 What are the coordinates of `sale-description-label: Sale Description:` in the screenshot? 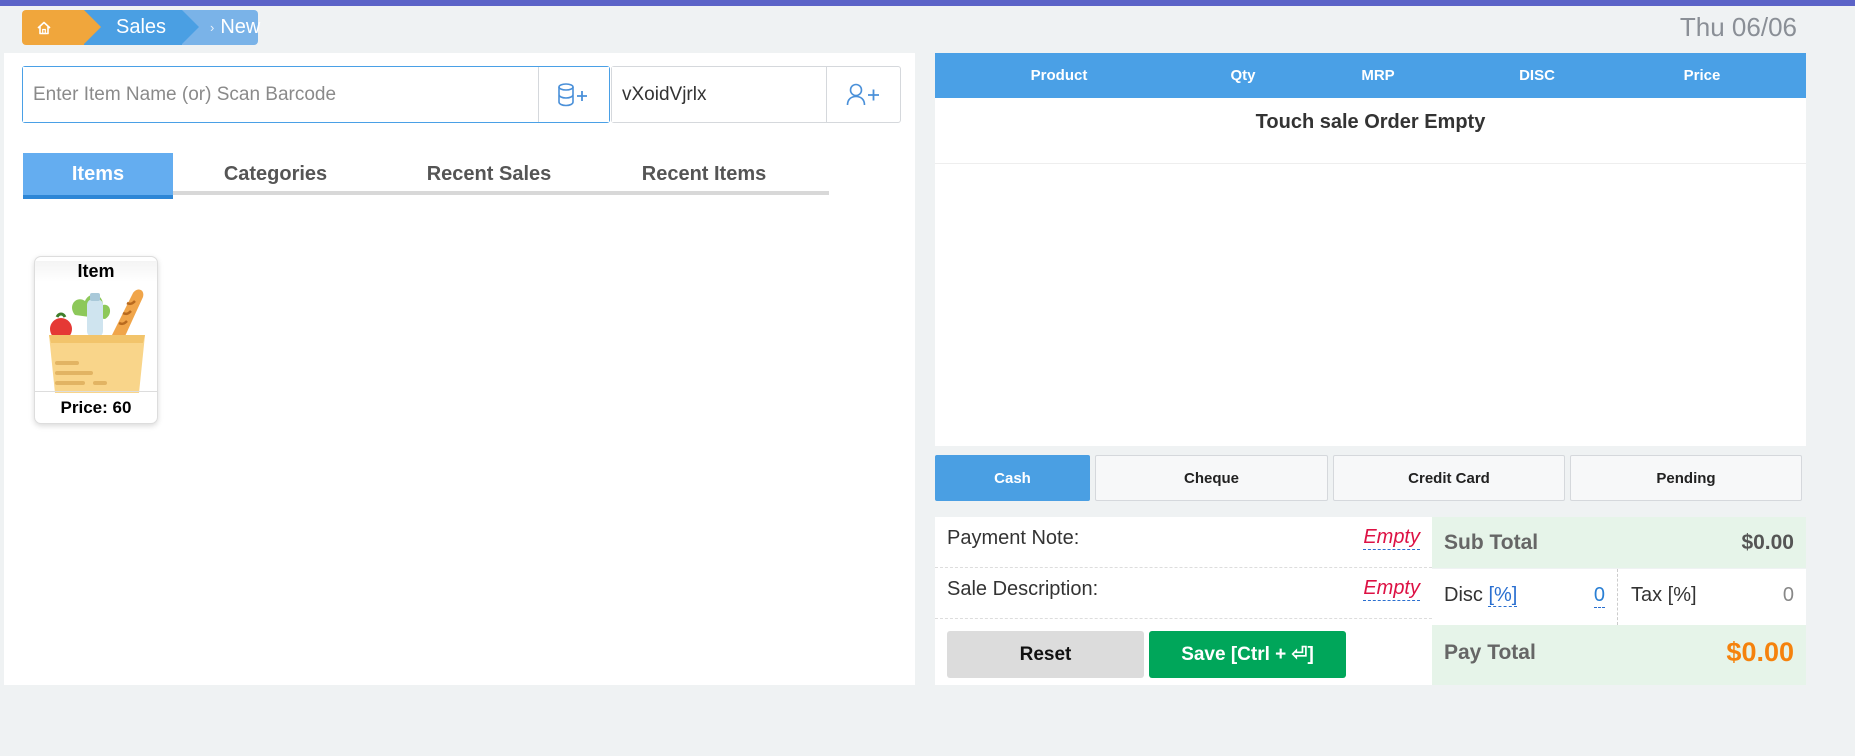 It's located at (1023, 589).